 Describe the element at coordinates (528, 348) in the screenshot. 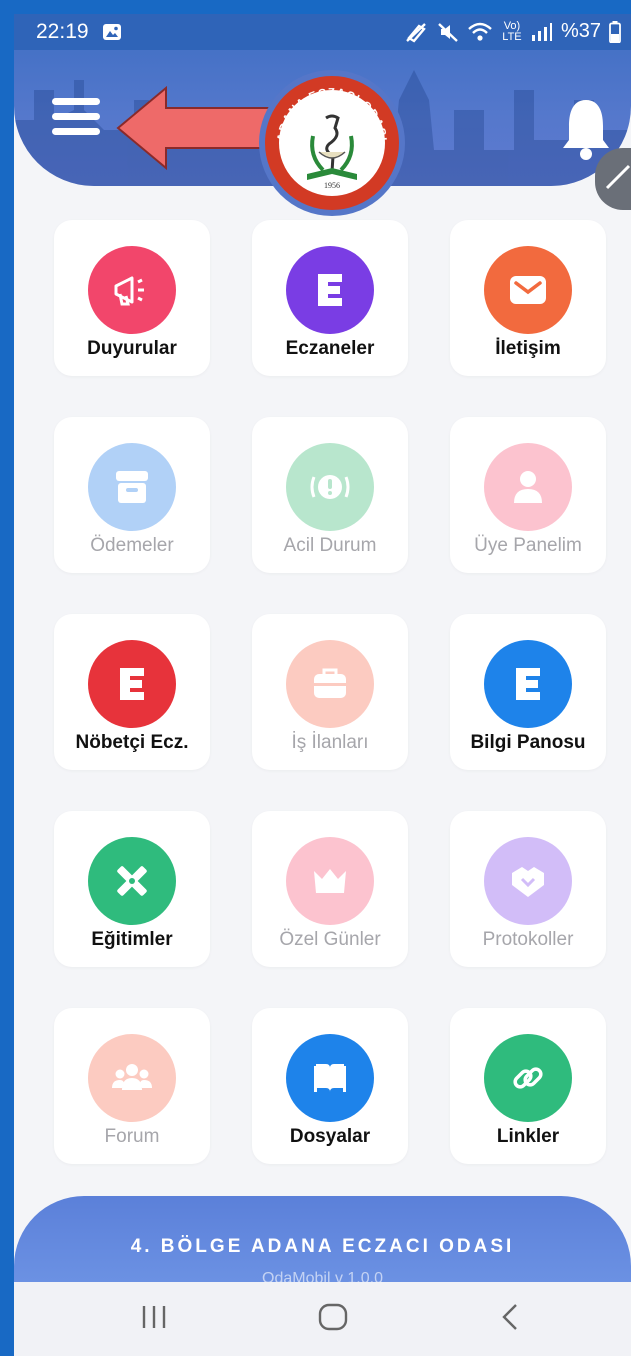

I see `tile-label: İletişim` at that location.